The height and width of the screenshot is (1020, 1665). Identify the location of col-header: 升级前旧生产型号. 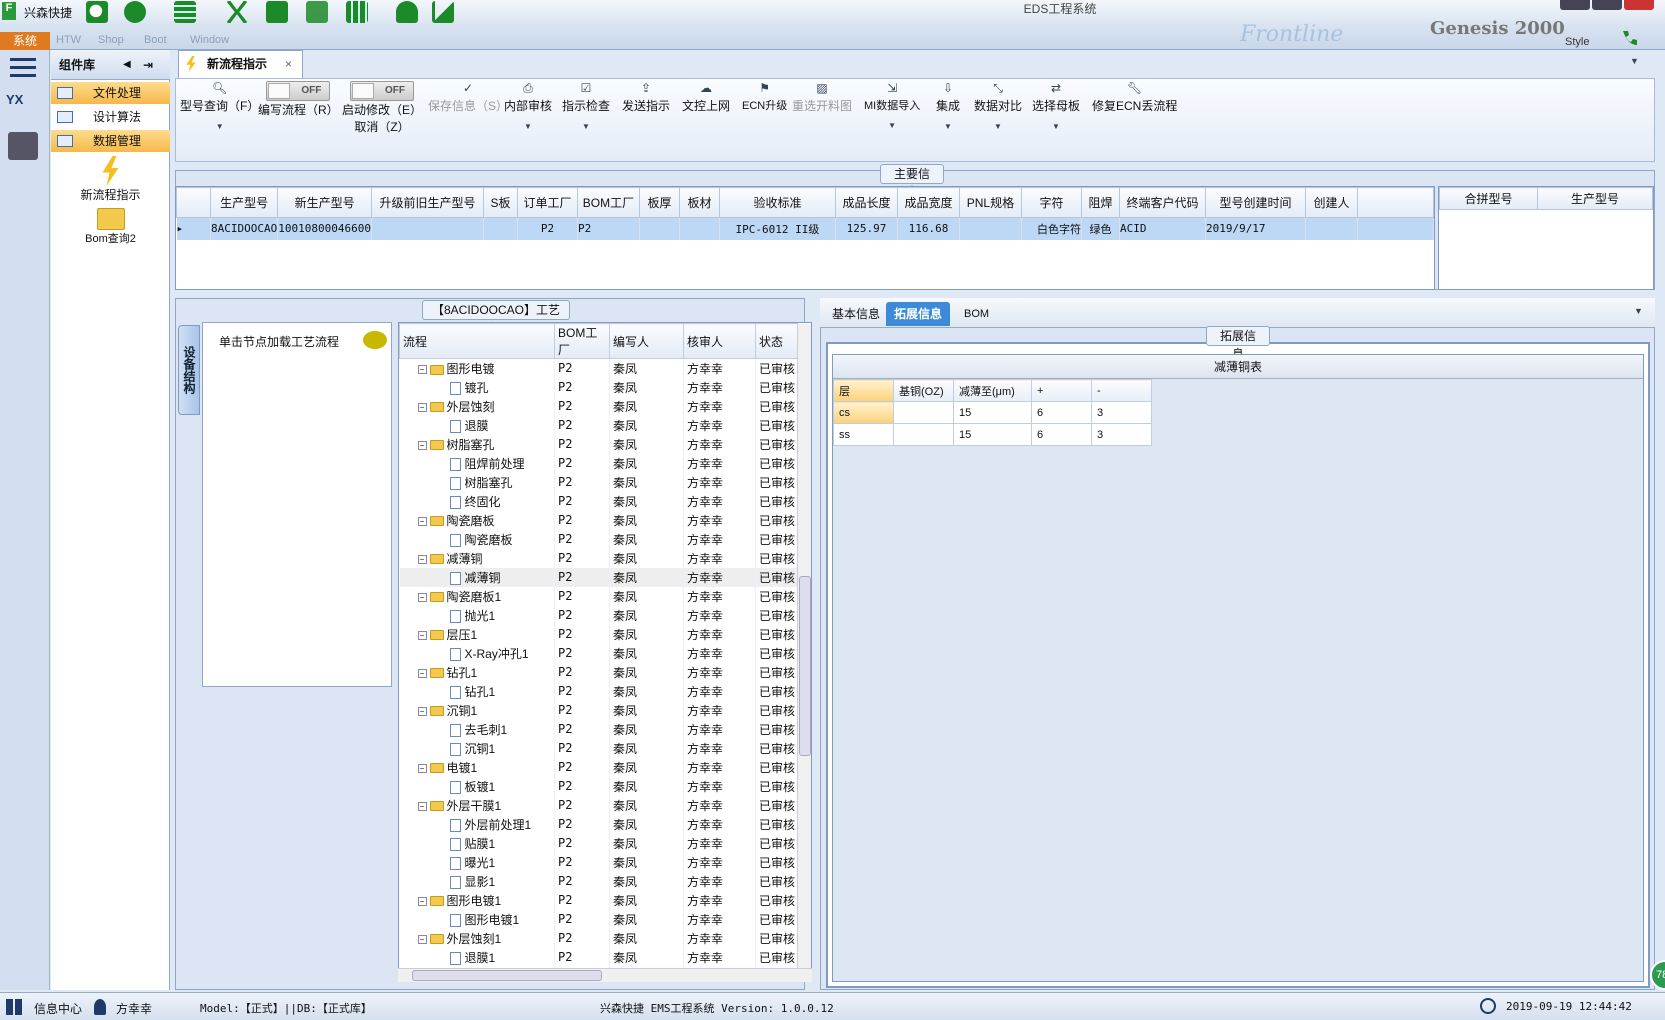
(427, 202).